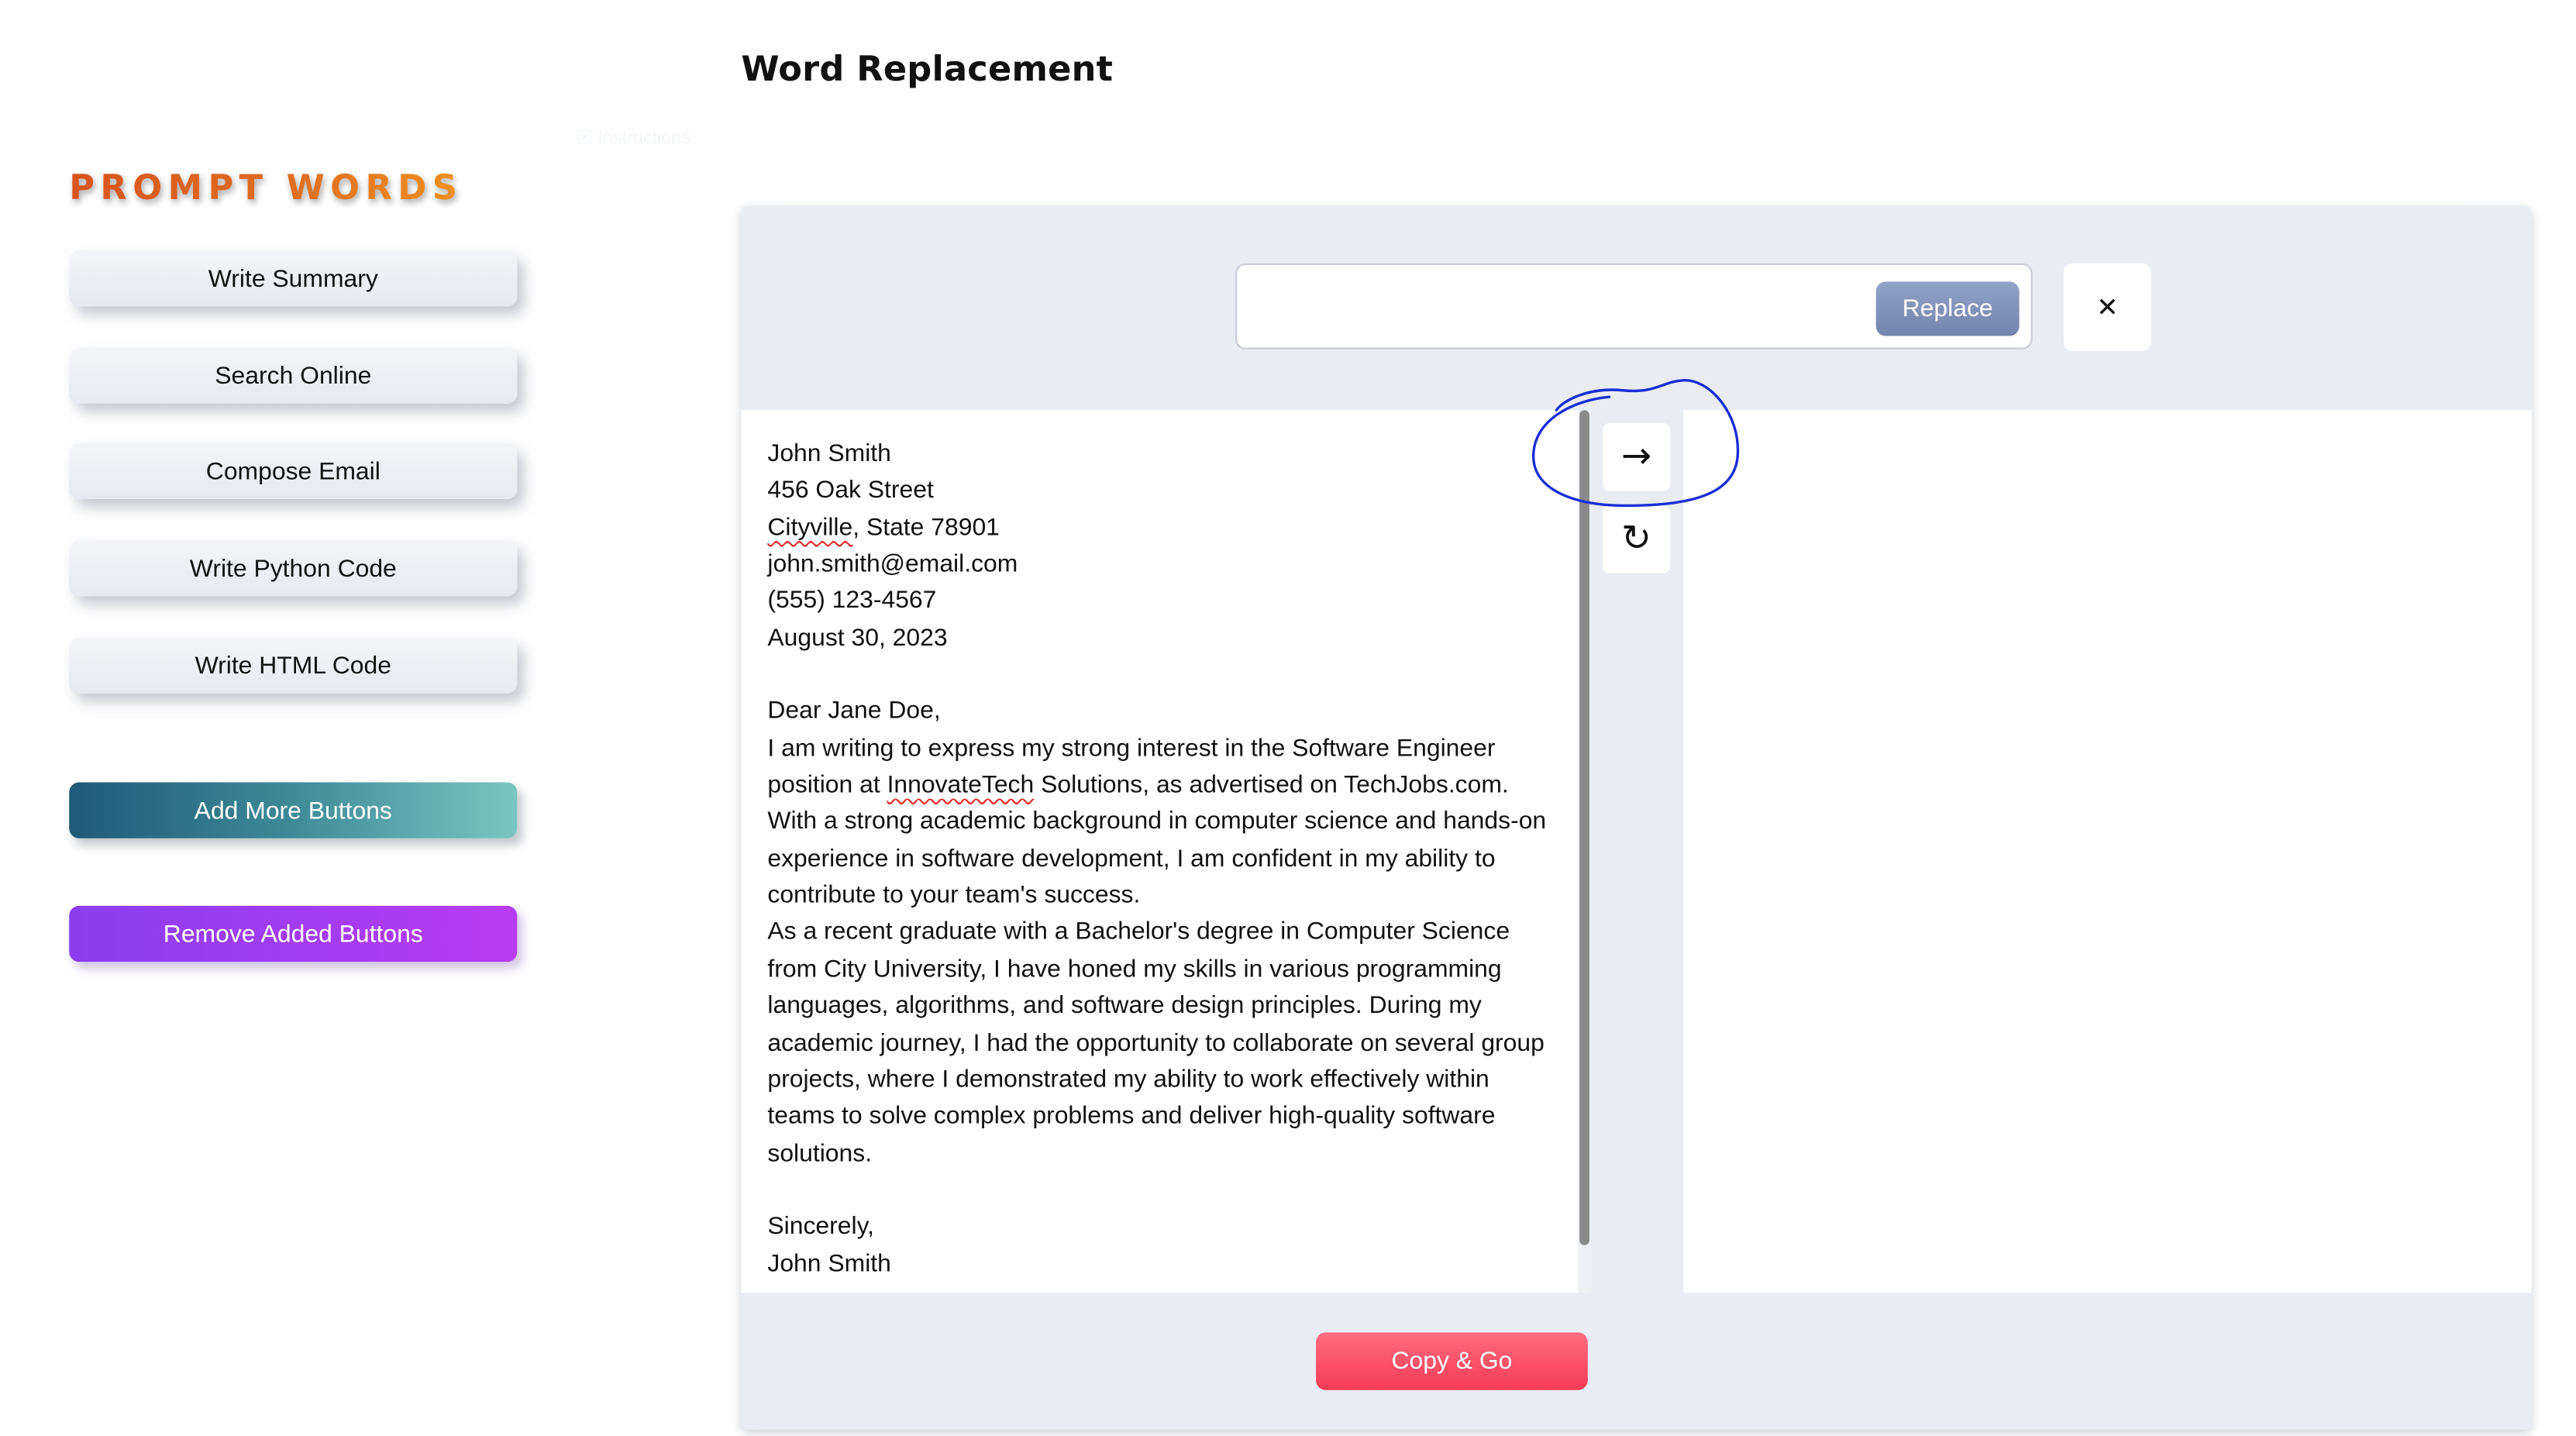 This screenshot has height=1436, width=2576. Describe the element at coordinates (1637, 852) in the screenshot. I see `tool-column: → ↻` at that location.